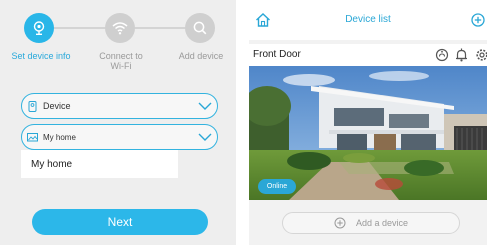 The image size is (487, 245). I want to click on device-select: Device, so click(119, 106).